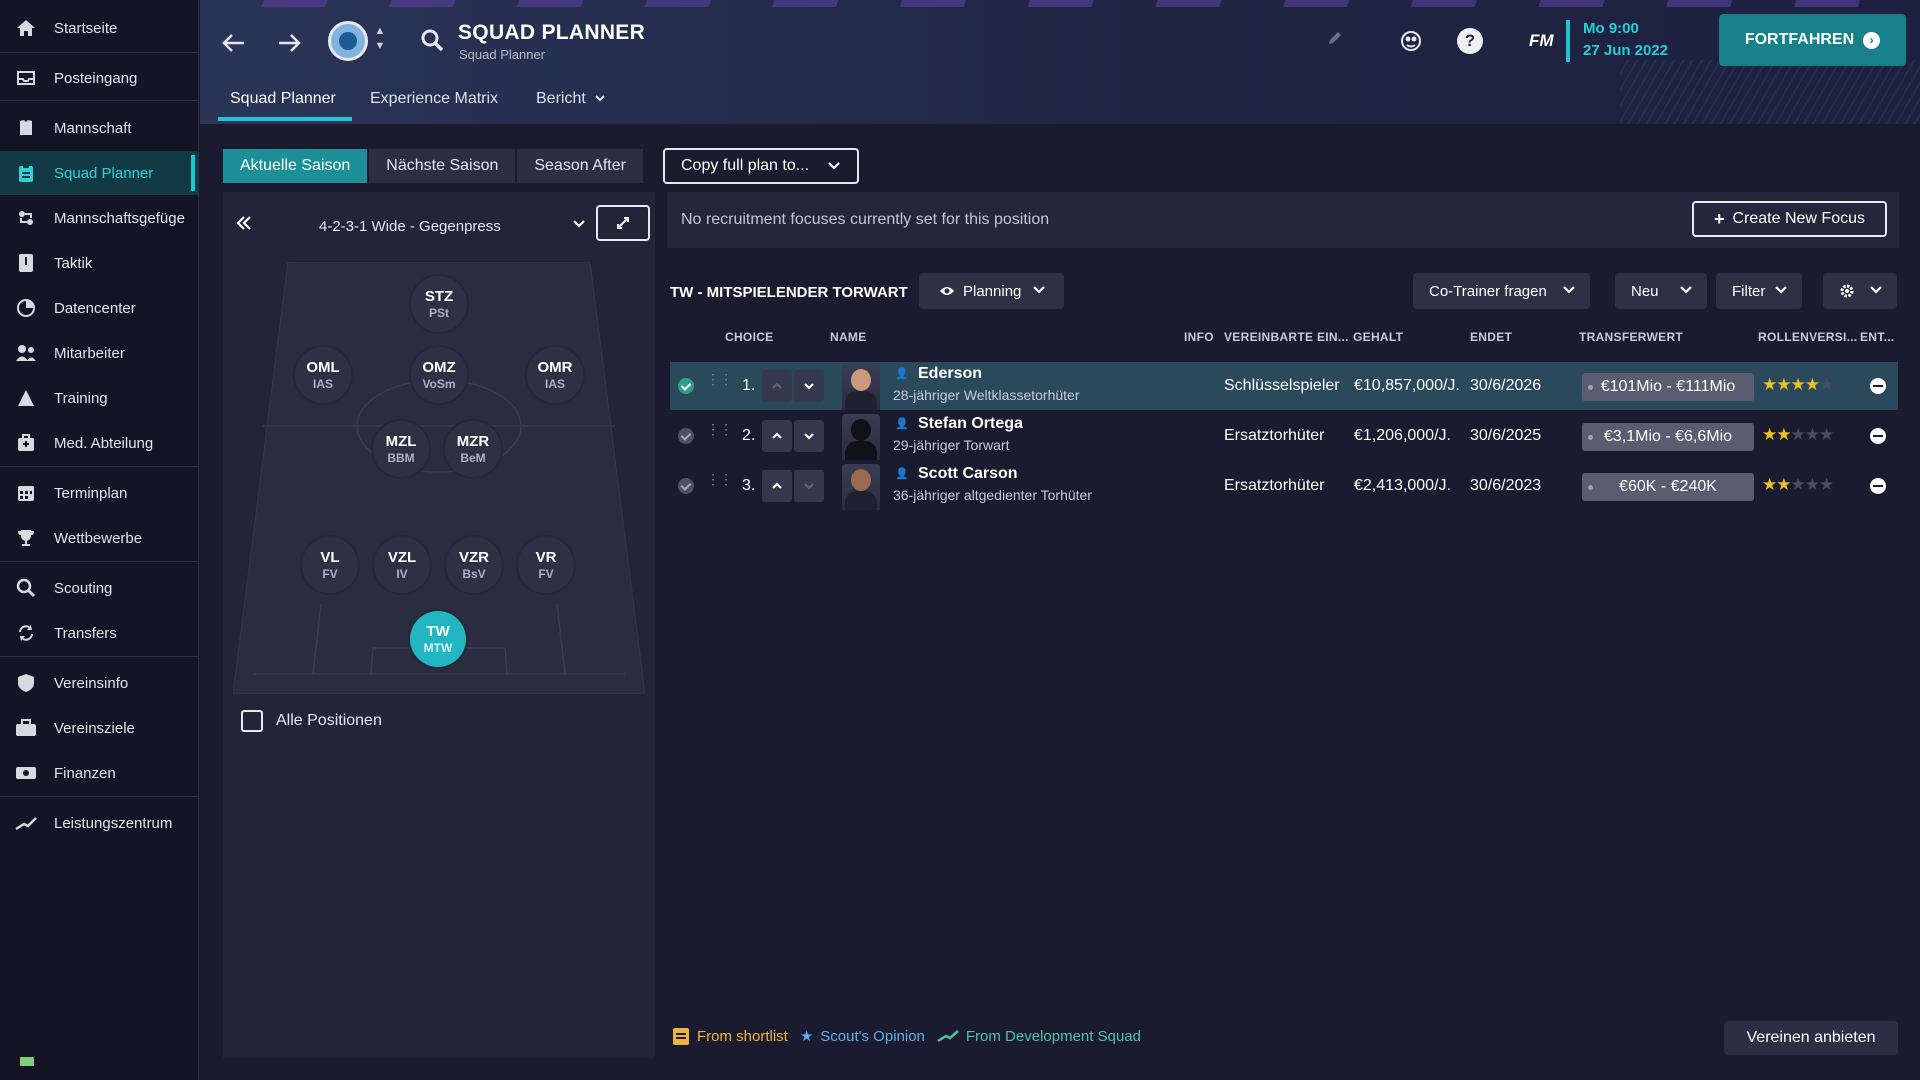 The image size is (1920, 1080). Describe the element at coordinates (410, 226) in the screenshot. I see `formation-select: 4-2-3-1 Wide - Gegenpress` at that location.